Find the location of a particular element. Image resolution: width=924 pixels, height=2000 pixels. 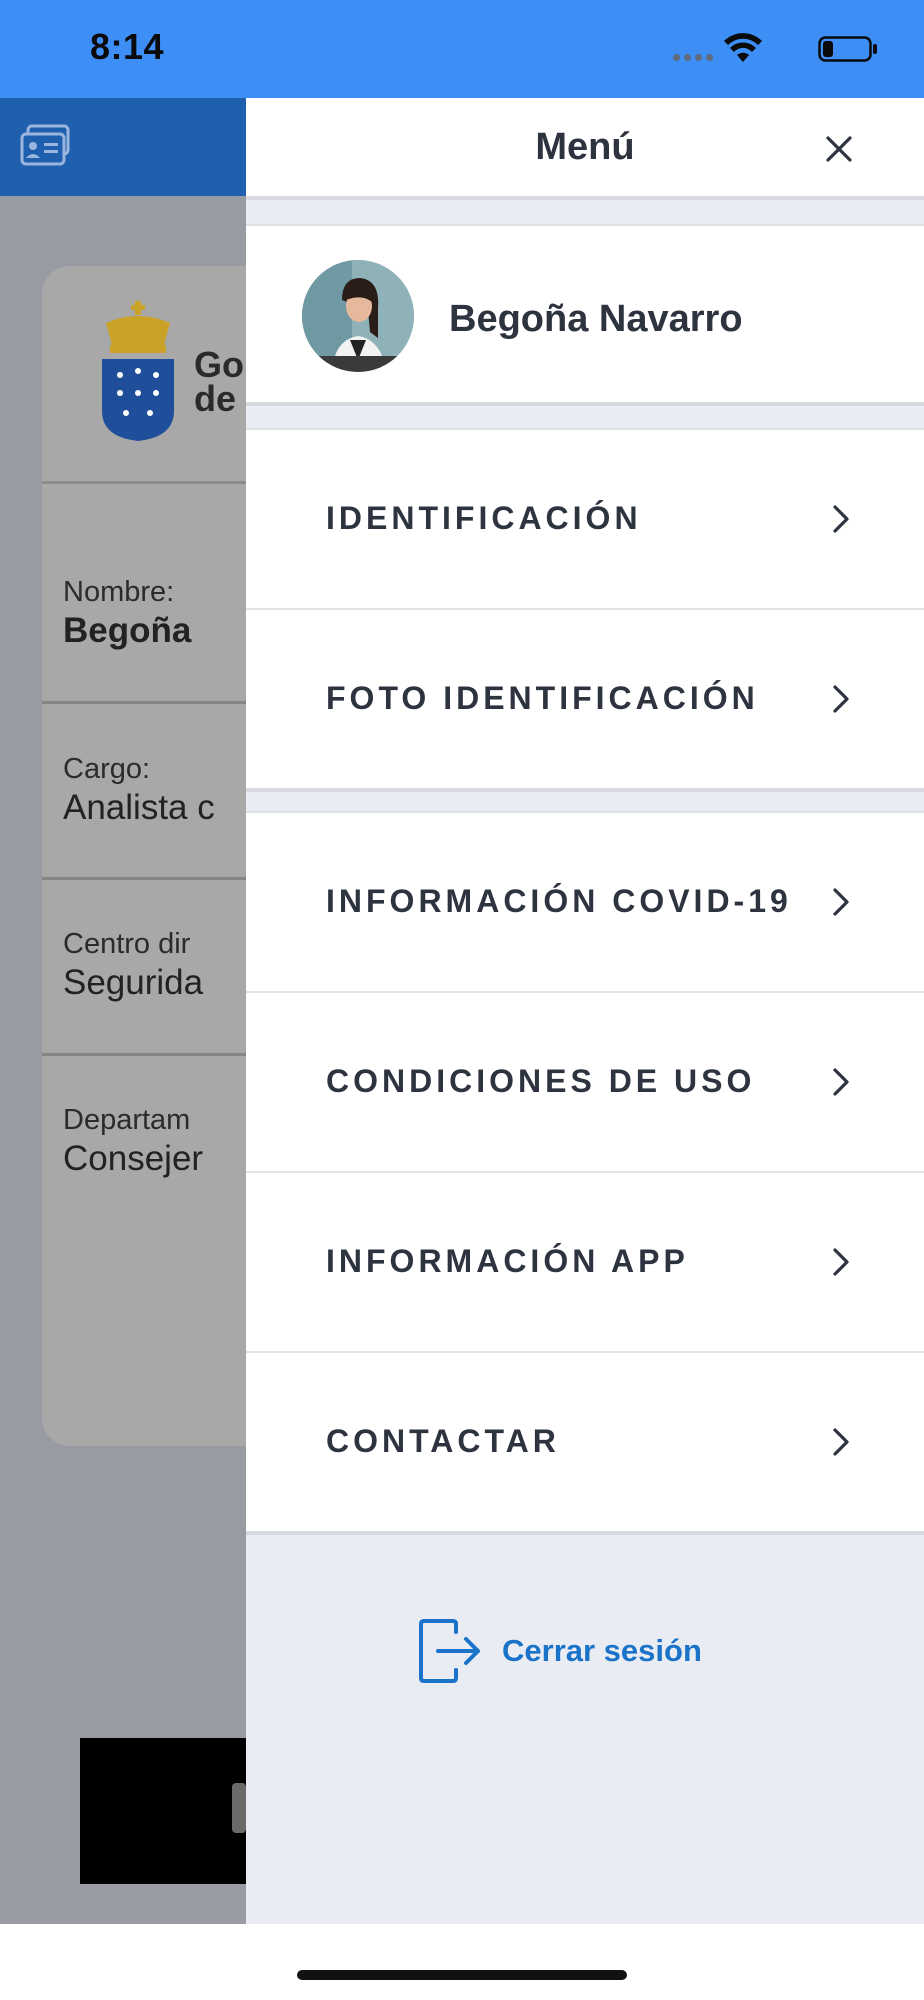

home-indicator is located at coordinates (462, 1975).